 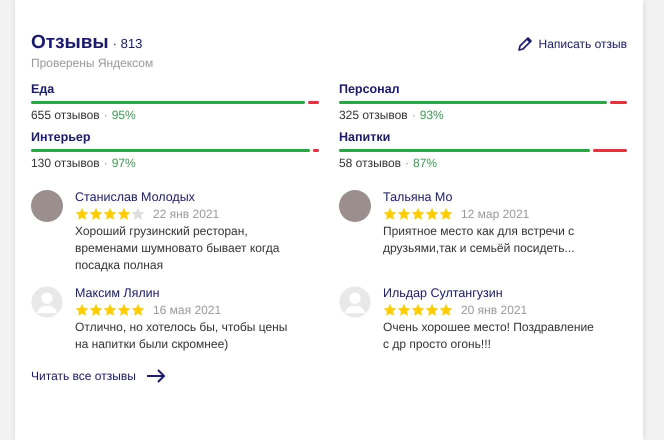 I want to click on pencil-icon, so click(x=524, y=44).